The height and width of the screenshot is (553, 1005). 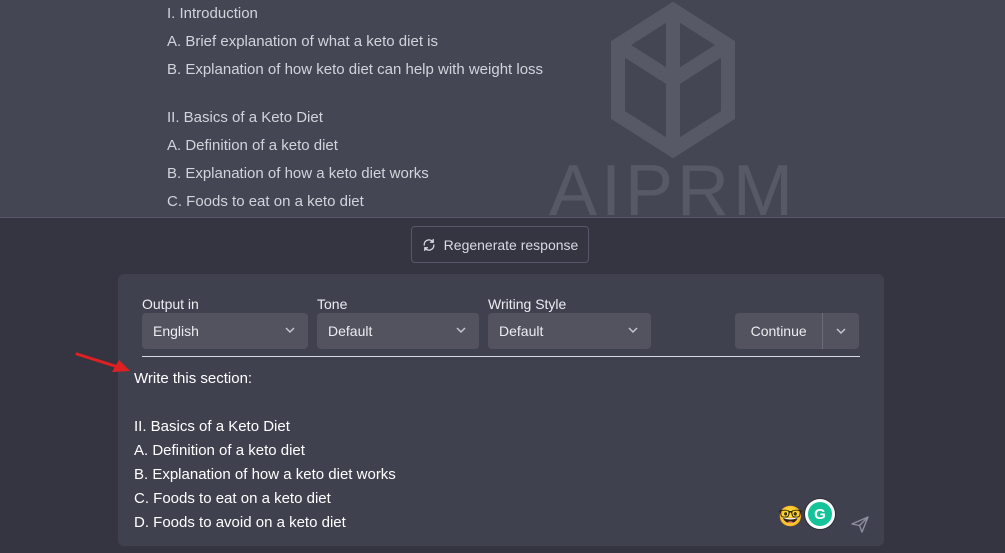 I want to click on prompt-line: D. Foods to avoid on a keto diet, so click(x=240, y=522).